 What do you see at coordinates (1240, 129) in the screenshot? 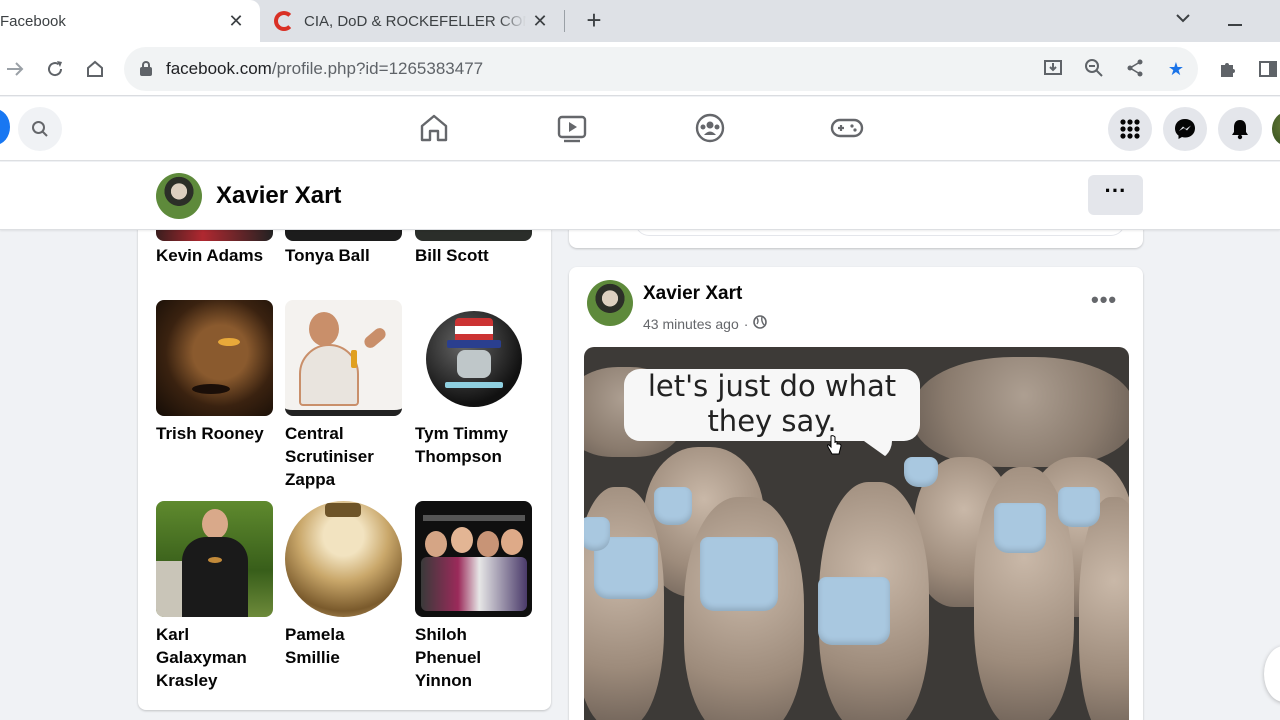
I see `notifications-bell-icon` at bounding box center [1240, 129].